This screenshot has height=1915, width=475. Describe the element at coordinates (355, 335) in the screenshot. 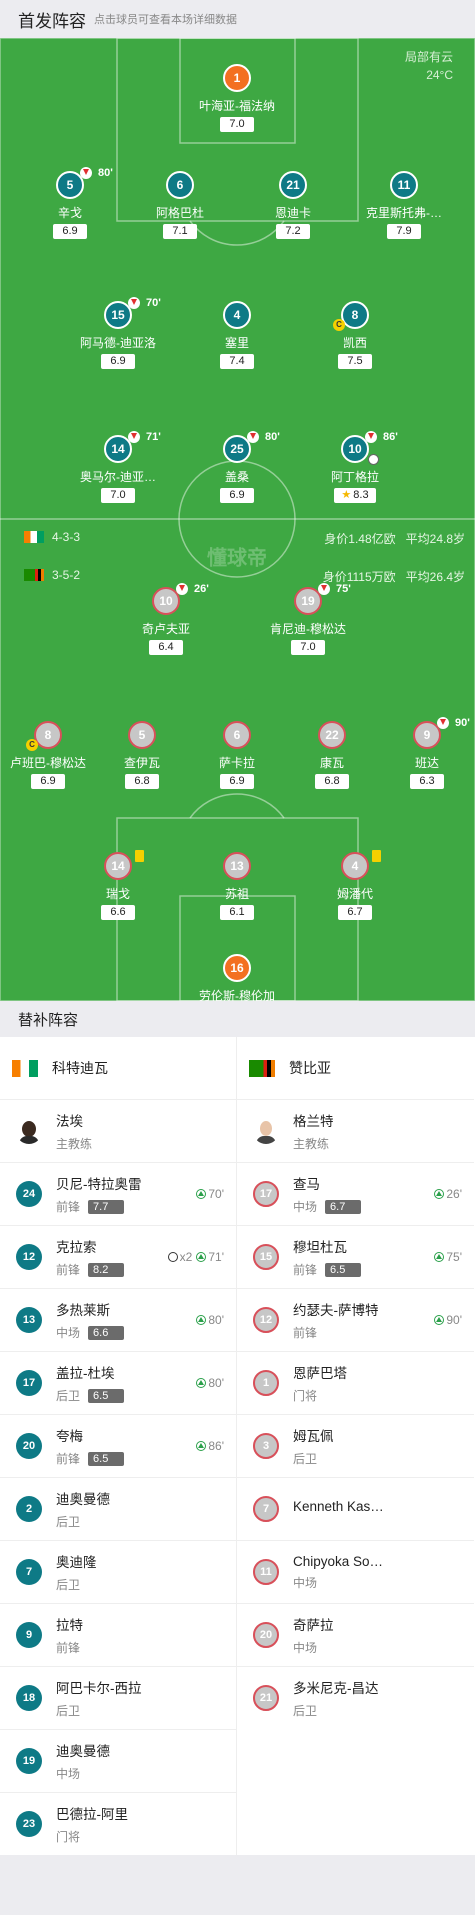

I see `home-player: 8 C 凯西 7.5` at that location.